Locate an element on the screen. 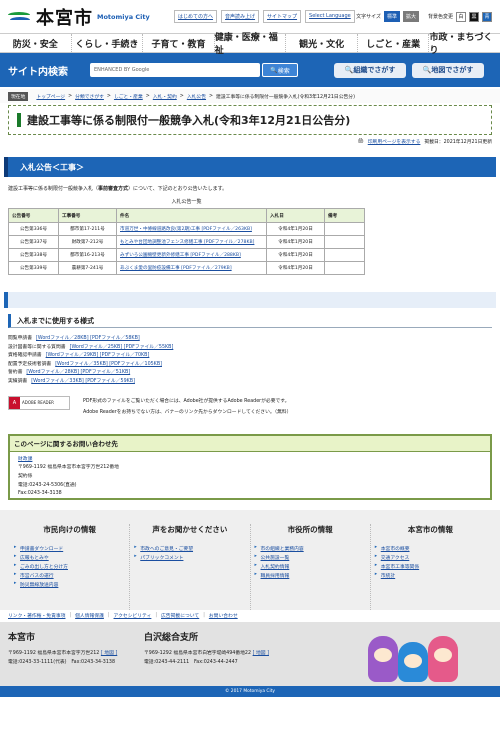 The width and height of the screenshot is (500, 736). footer-bar-link: 個人情報保護 is located at coordinates (89, 615).